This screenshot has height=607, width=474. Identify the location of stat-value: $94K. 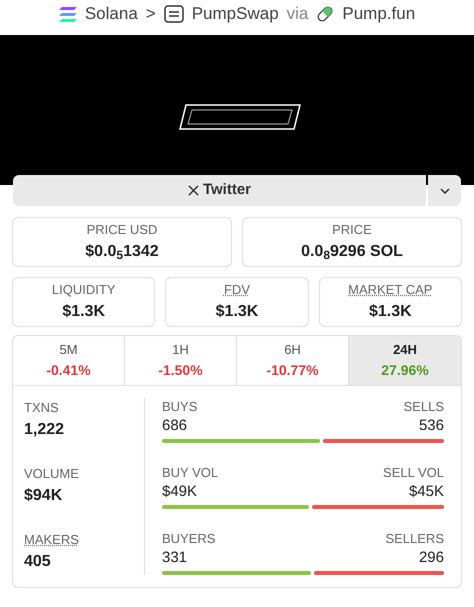
(44, 496).